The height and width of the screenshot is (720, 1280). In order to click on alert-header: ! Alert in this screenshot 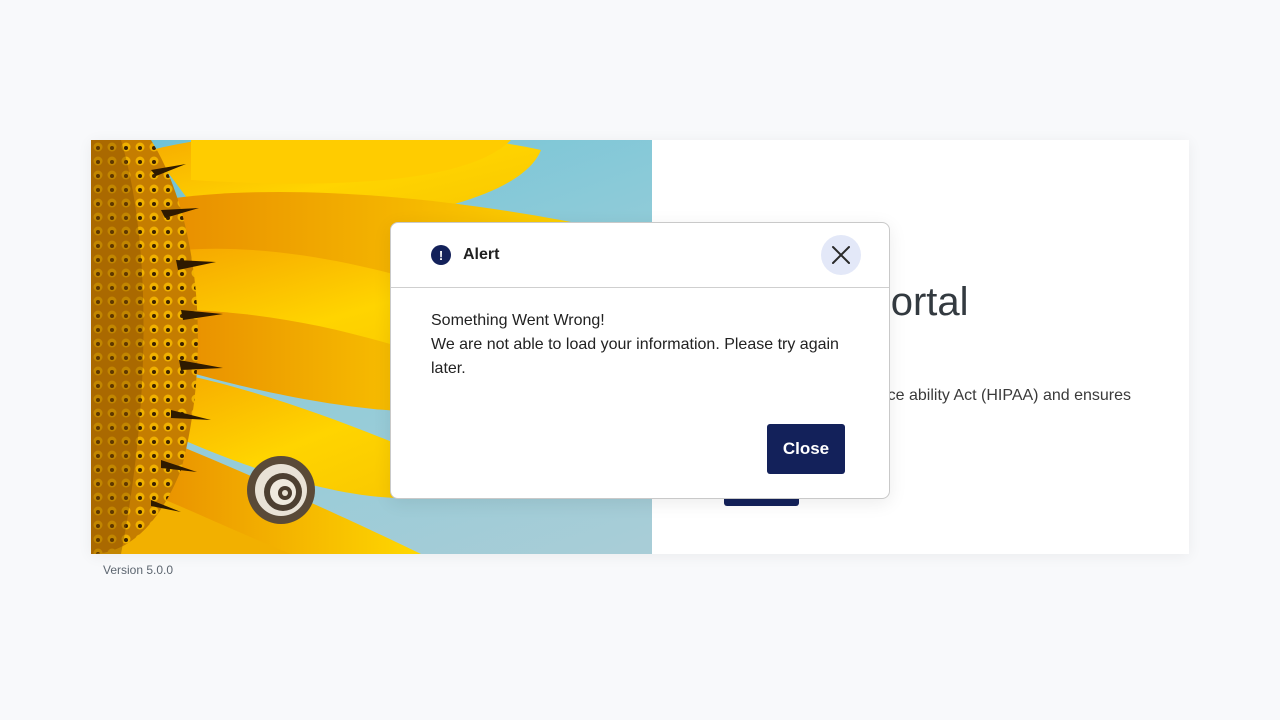, I will do `click(640, 255)`.